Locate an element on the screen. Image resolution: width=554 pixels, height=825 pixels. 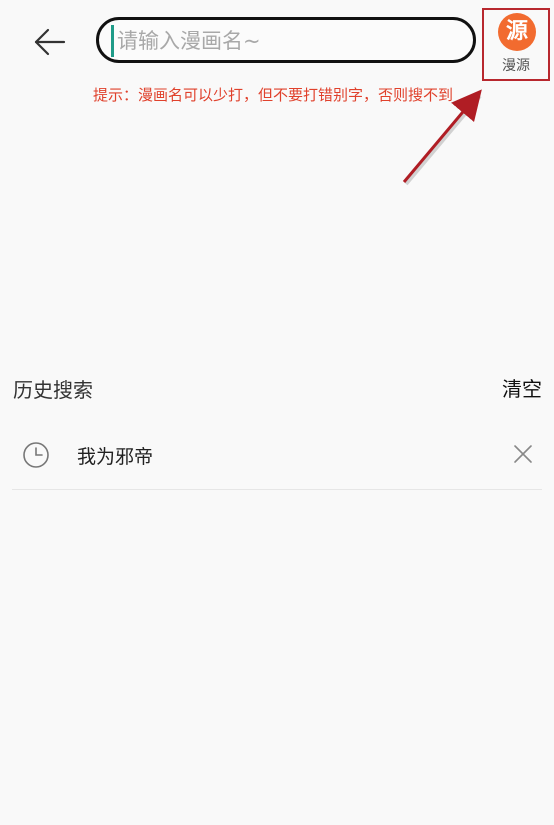
clock-icon is located at coordinates (36, 455).